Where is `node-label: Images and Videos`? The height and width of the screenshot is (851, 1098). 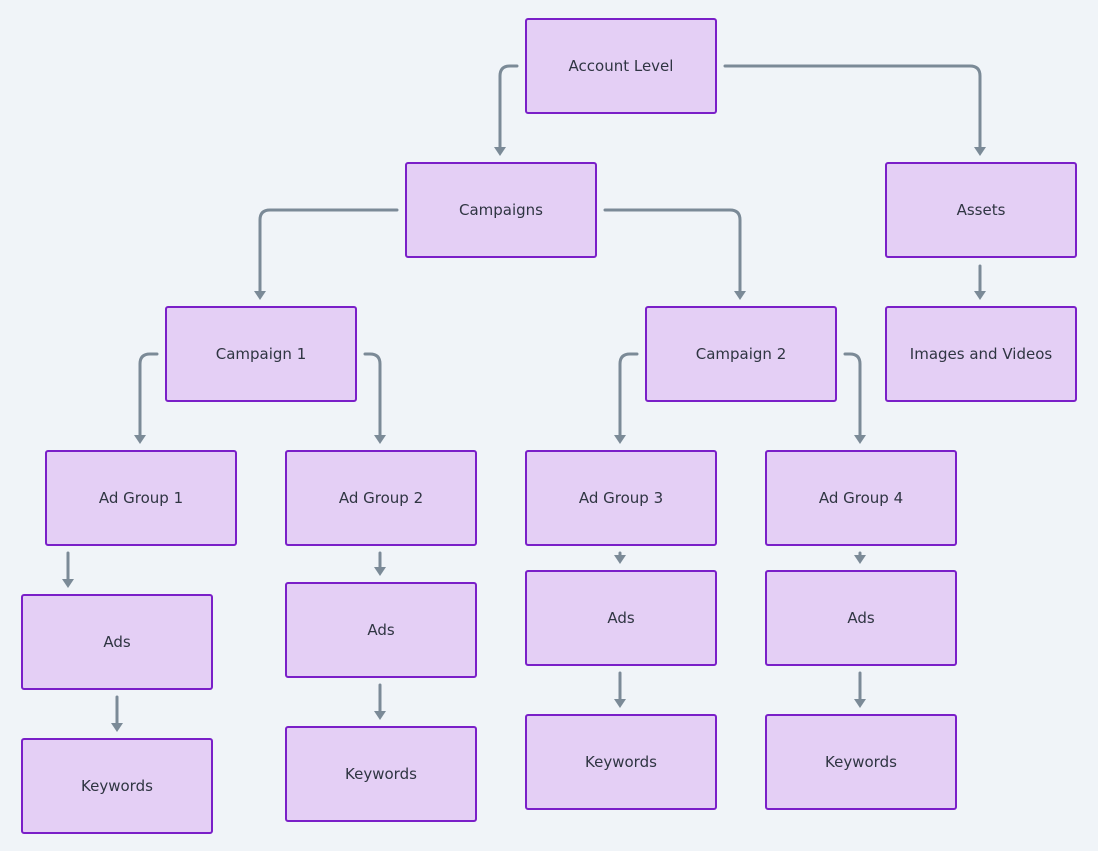
node-label: Images and Videos is located at coordinates (981, 354).